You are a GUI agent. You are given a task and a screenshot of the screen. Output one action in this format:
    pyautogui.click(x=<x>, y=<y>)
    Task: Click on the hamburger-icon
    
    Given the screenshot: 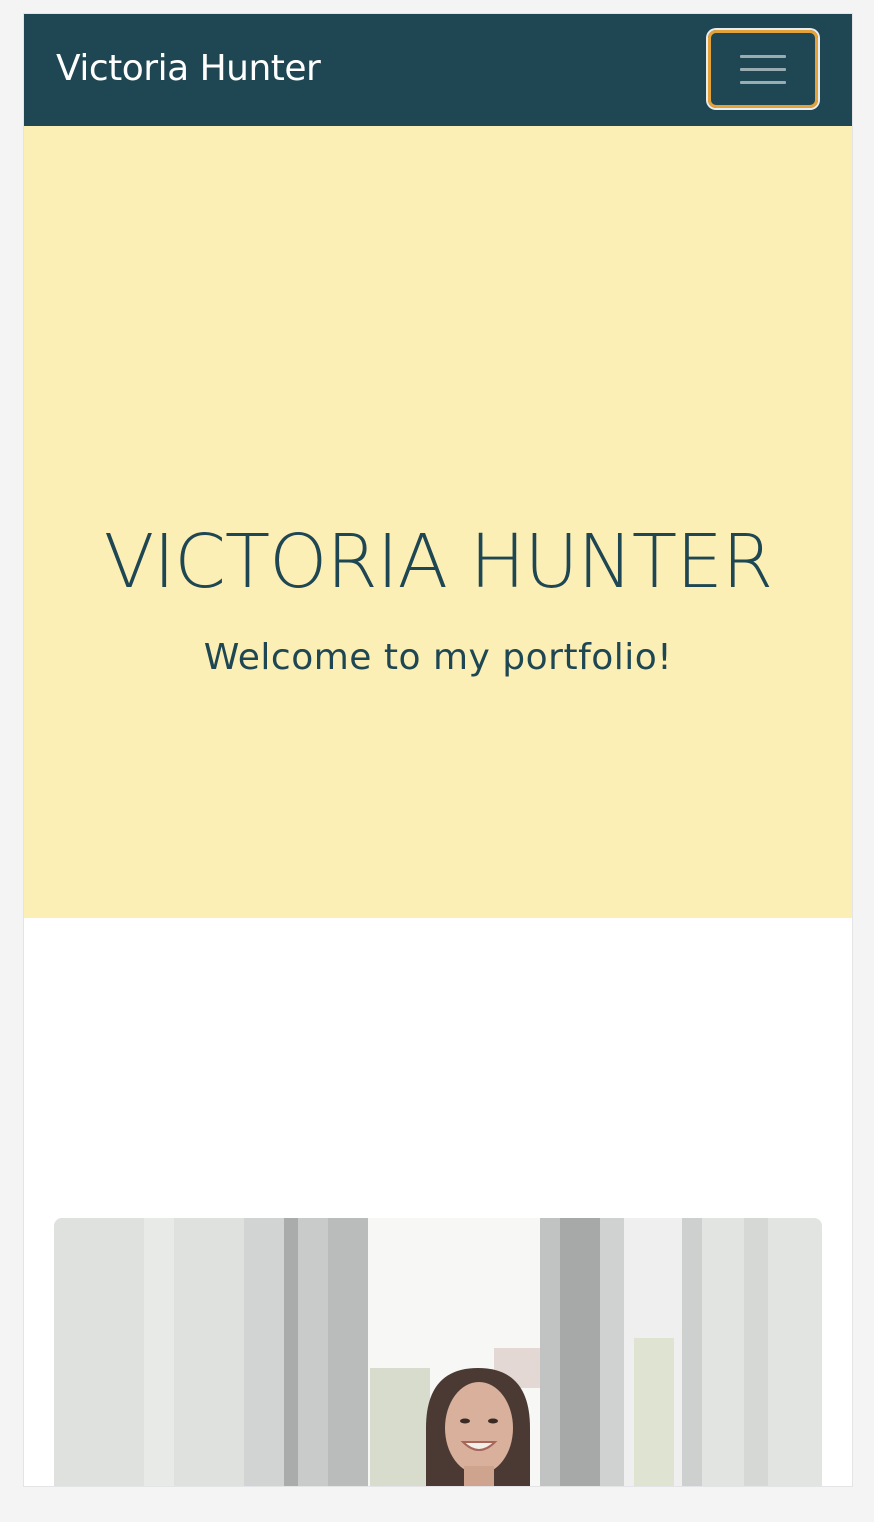 What is the action you would take?
    pyautogui.click(x=763, y=70)
    